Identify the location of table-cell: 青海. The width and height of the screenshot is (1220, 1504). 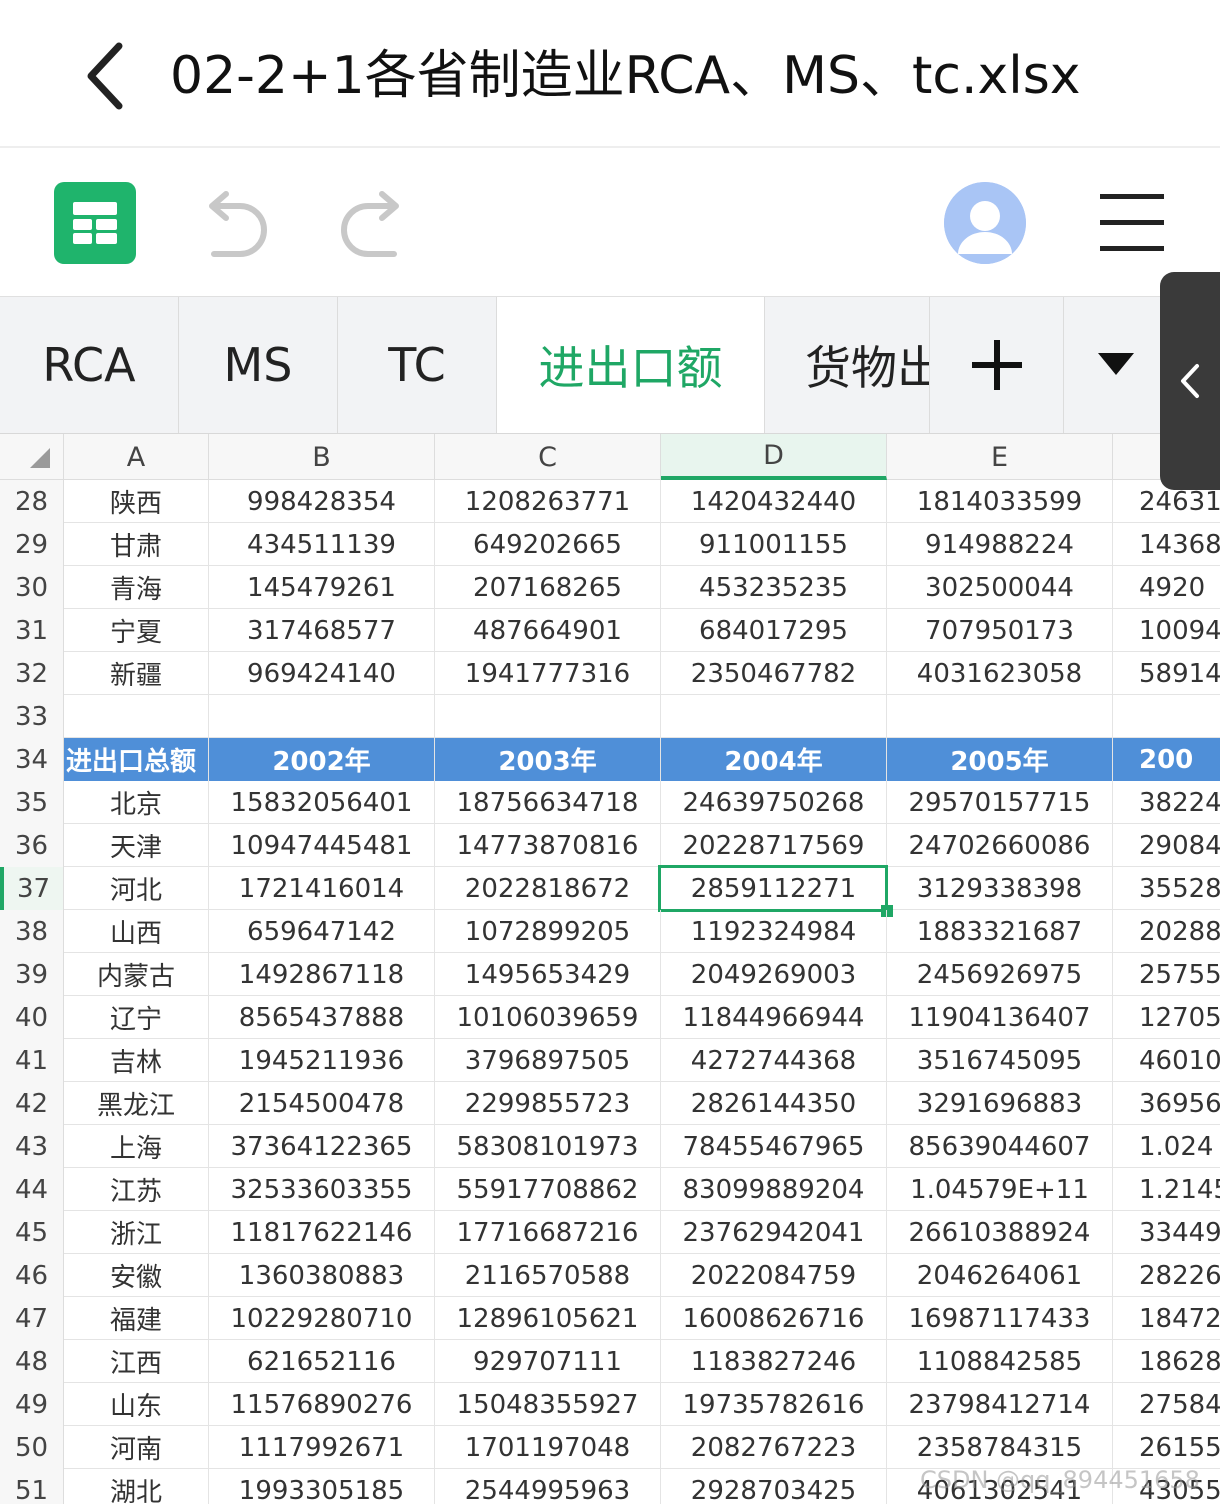
(136, 587).